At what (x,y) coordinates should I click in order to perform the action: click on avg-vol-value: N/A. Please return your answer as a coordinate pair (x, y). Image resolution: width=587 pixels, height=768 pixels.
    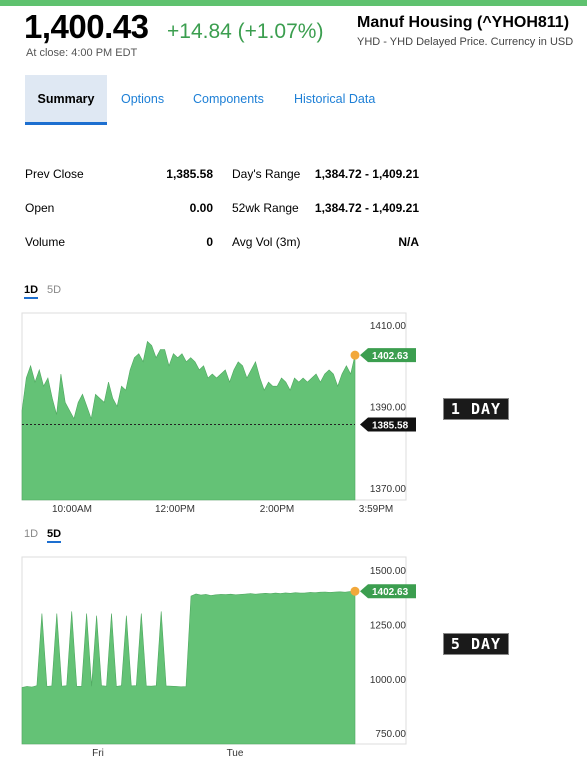
    Looking at the image, I should click on (408, 242).